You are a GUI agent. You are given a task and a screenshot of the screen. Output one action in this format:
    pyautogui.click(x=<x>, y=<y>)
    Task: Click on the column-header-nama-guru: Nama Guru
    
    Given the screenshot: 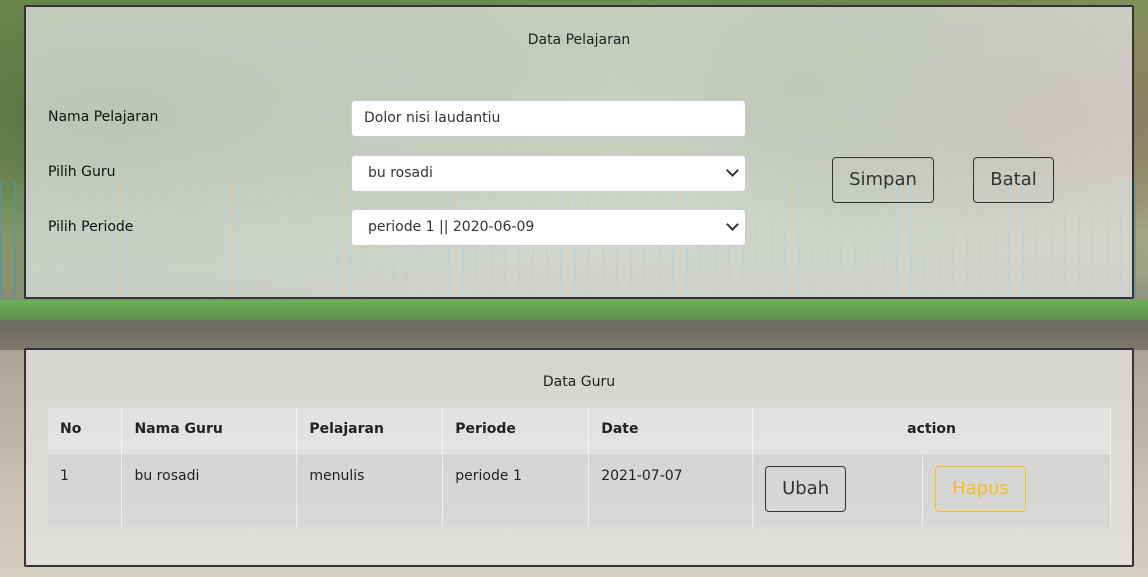 What is the action you would take?
    pyautogui.click(x=209, y=431)
    